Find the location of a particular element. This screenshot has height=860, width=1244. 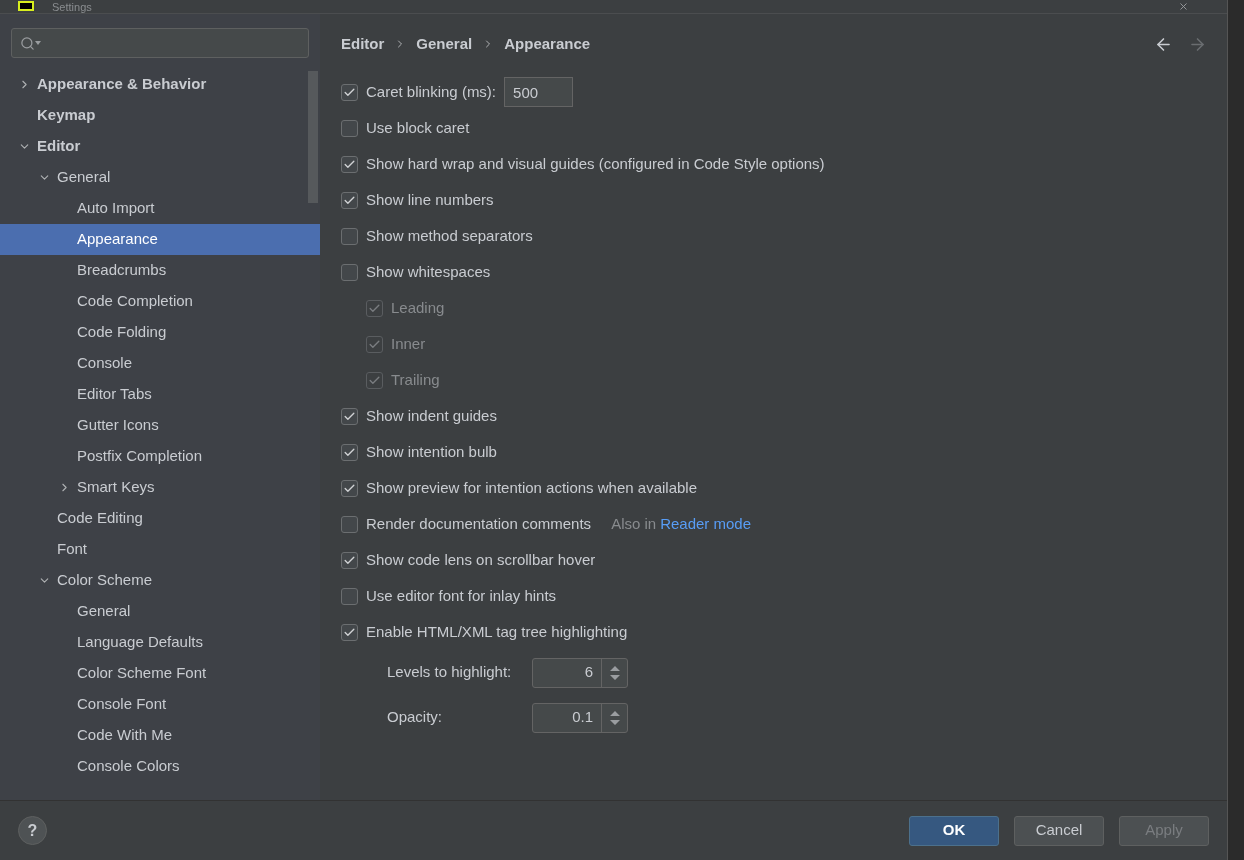

tree-item: Code Completion is located at coordinates (160, 301).